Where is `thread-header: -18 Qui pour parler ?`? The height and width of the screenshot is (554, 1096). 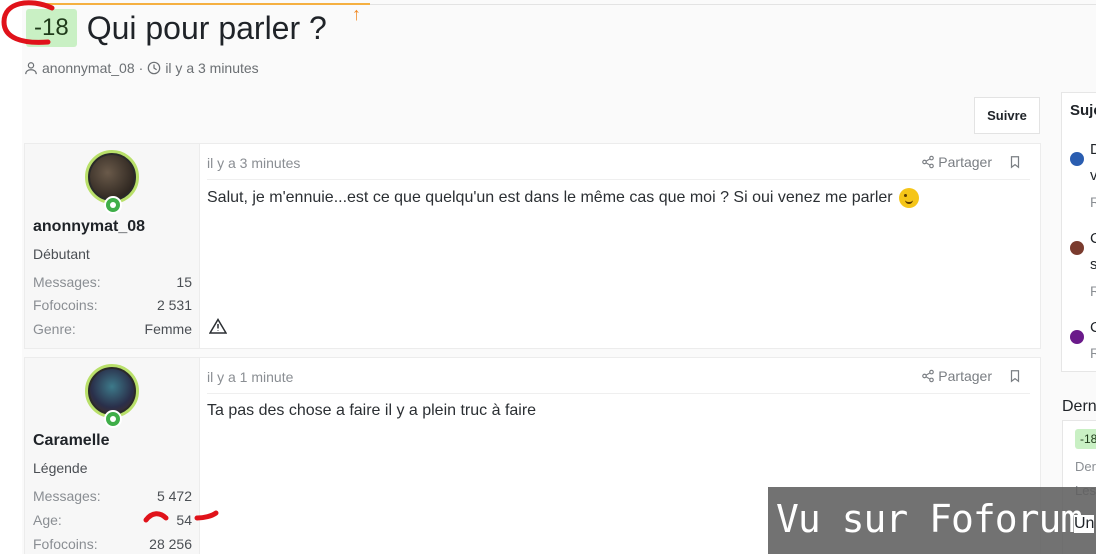 thread-header: -18 Qui pour parler ? is located at coordinates (176, 28).